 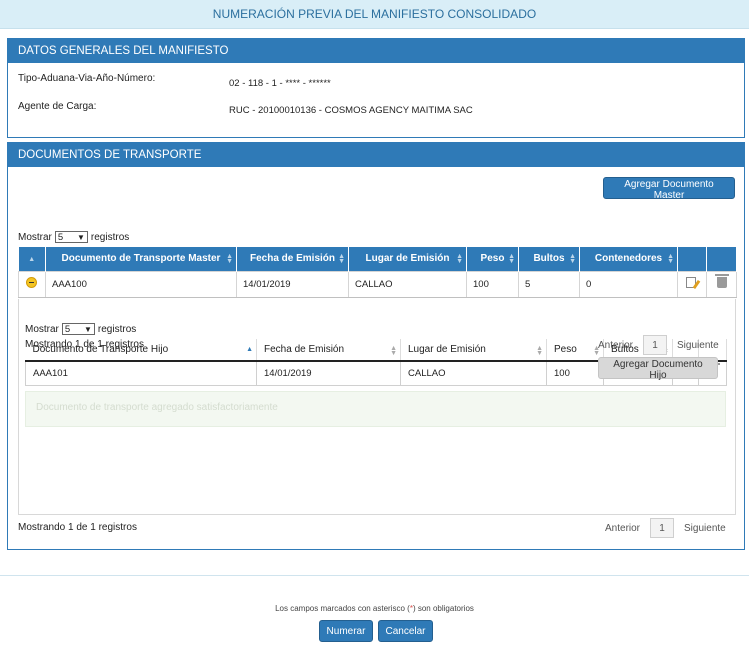 What do you see at coordinates (692, 259) in the screenshot?
I see `edit-column-header` at bounding box center [692, 259].